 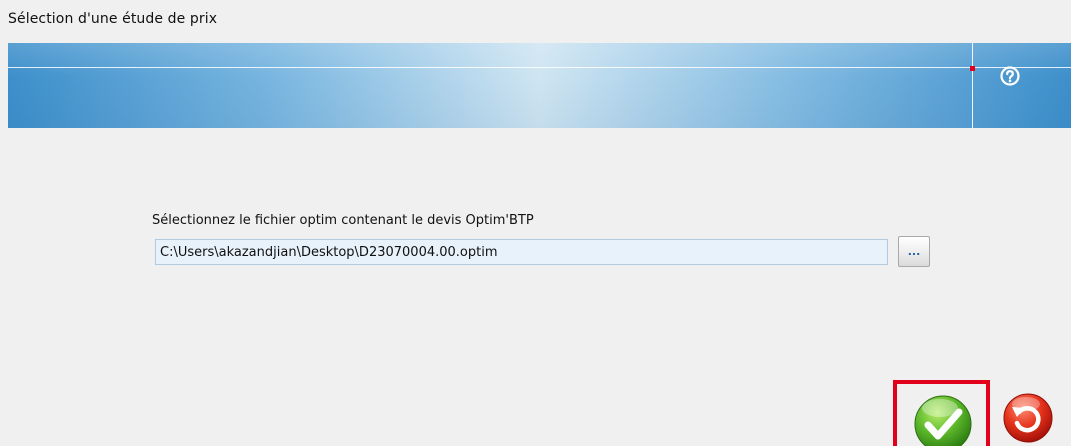 What do you see at coordinates (521, 252) in the screenshot?
I see `file-path-input` at bounding box center [521, 252].